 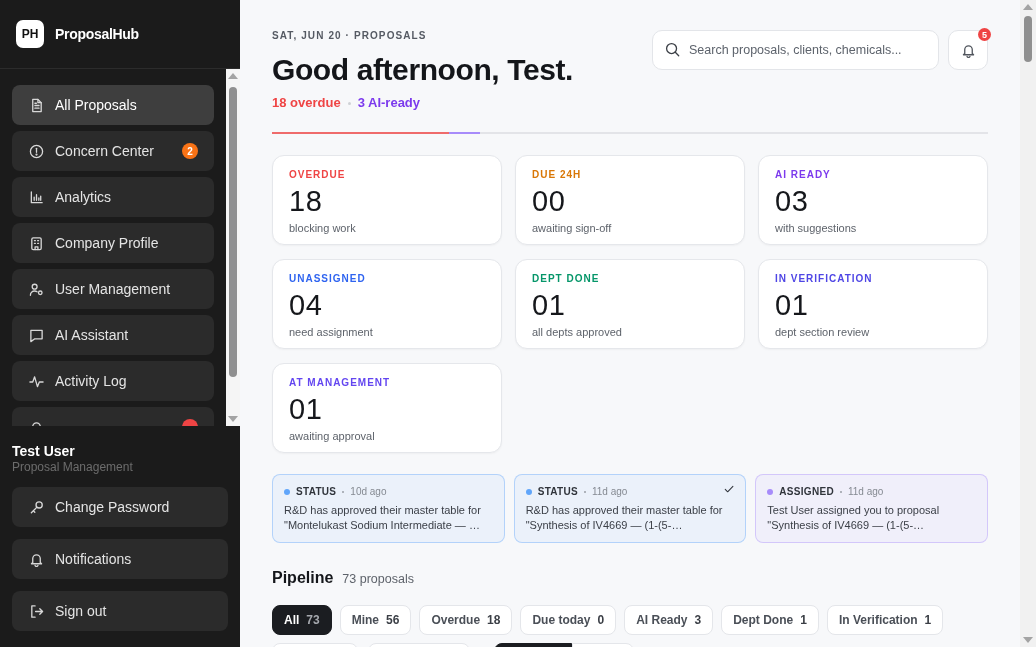 What do you see at coordinates (549, 201) in the screenshot?
I see `stat-value: 00` at bounding box center [549, 201].